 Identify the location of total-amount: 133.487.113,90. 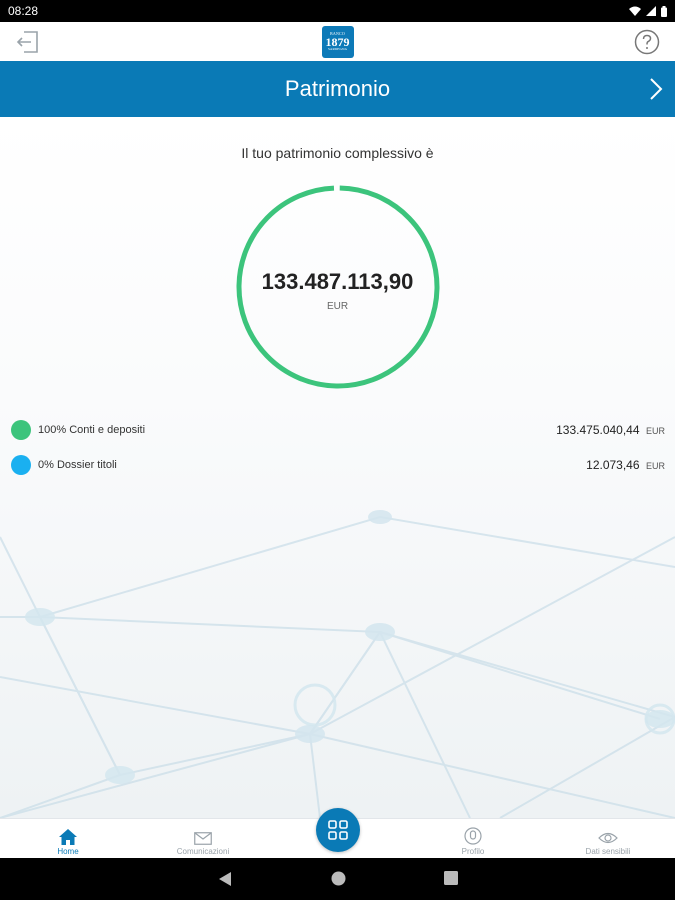
(337, 281).